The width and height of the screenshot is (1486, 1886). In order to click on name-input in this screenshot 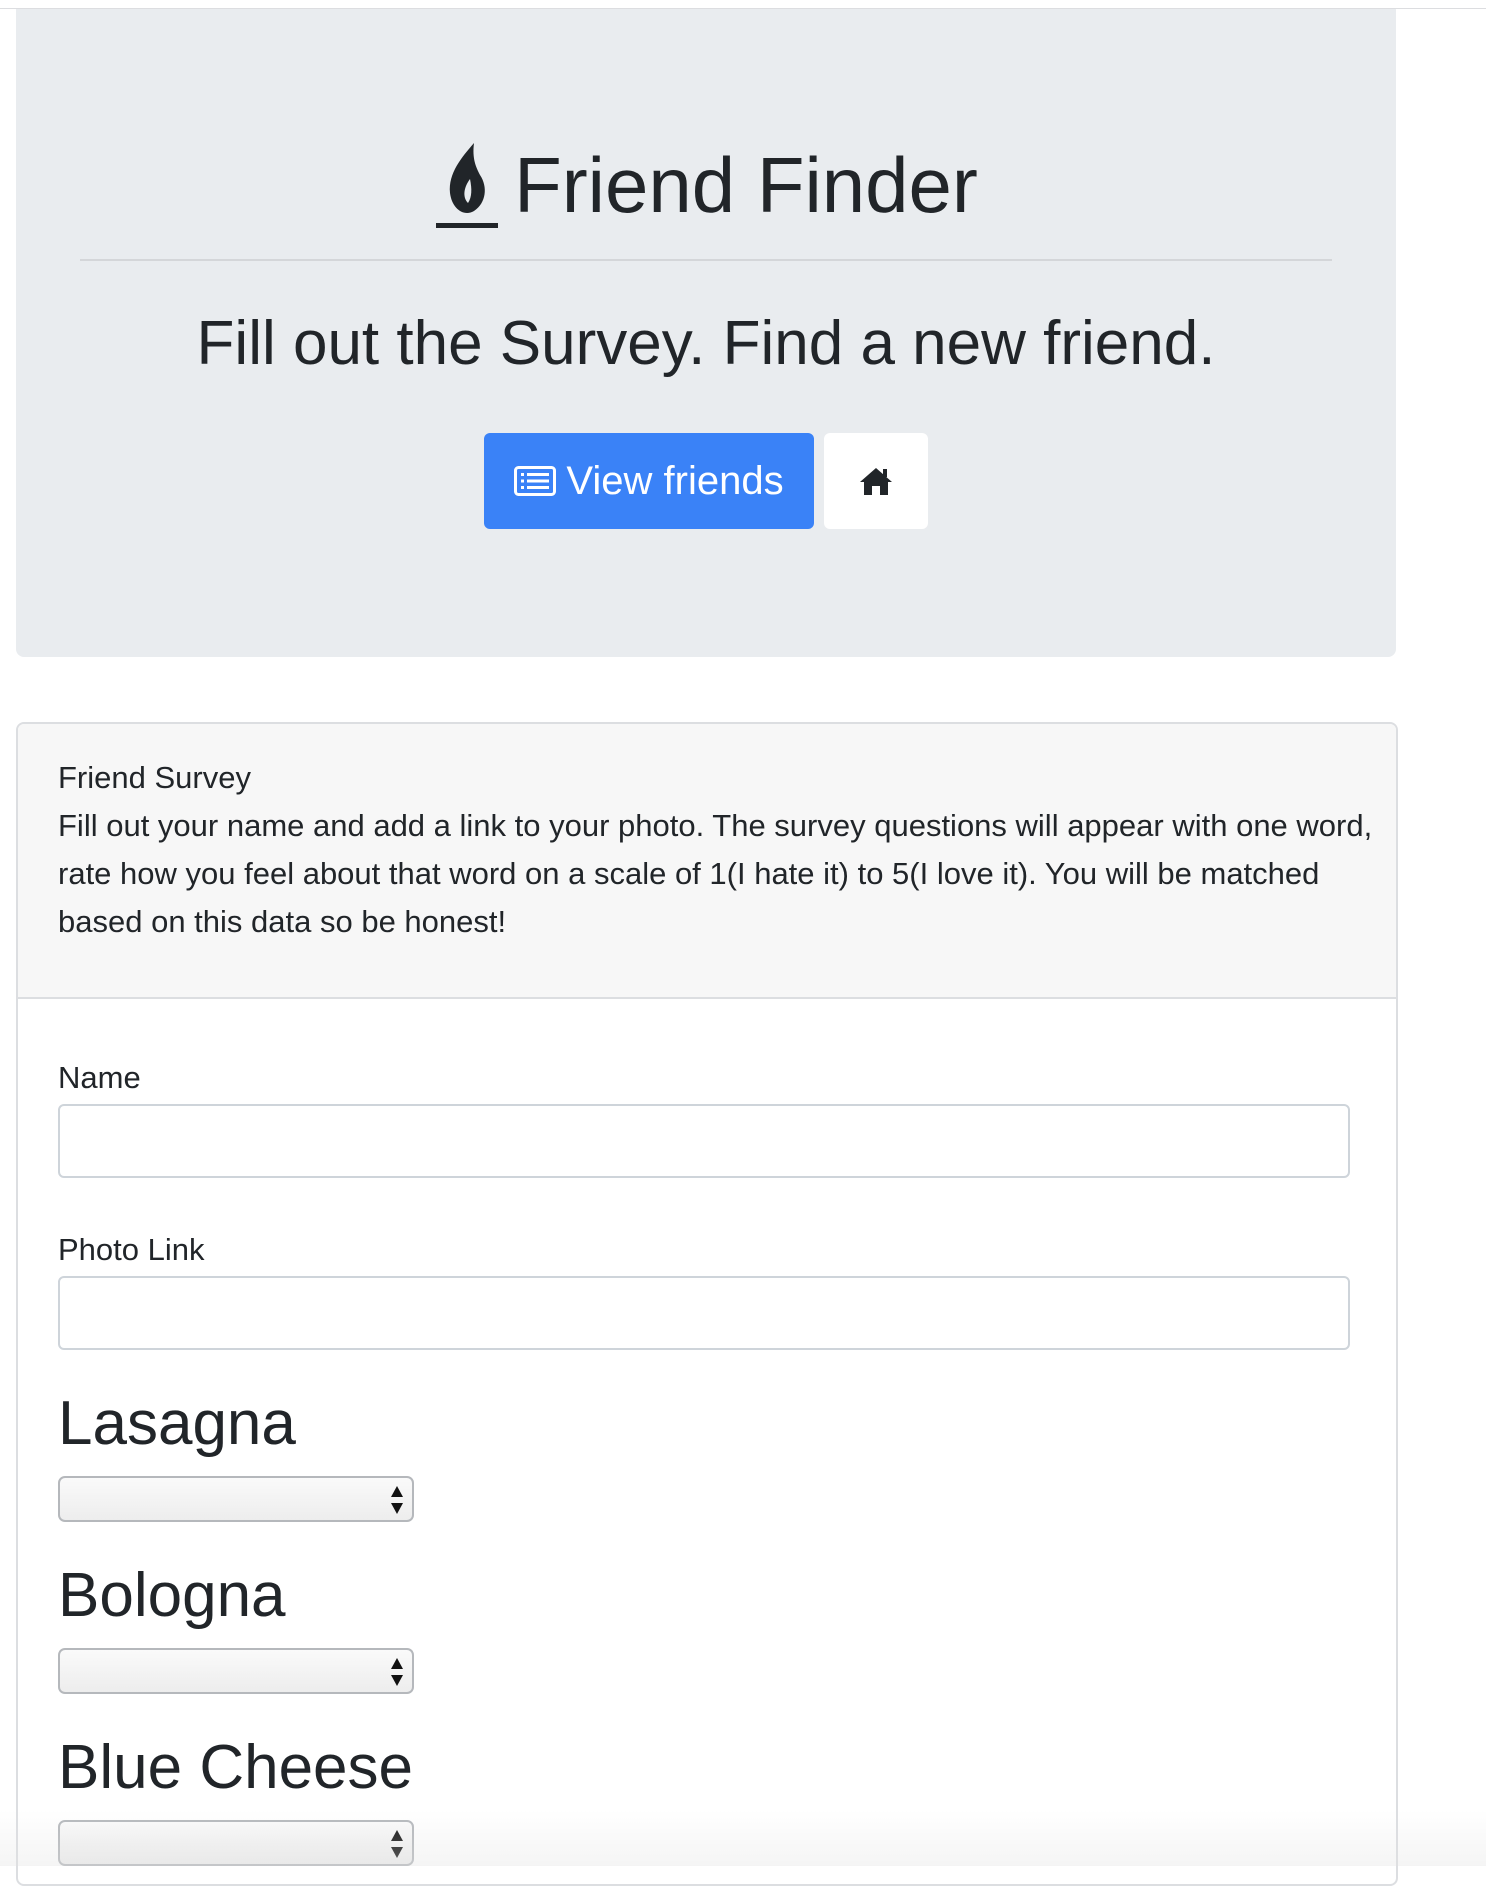, I will do `click(704, 1141)`.